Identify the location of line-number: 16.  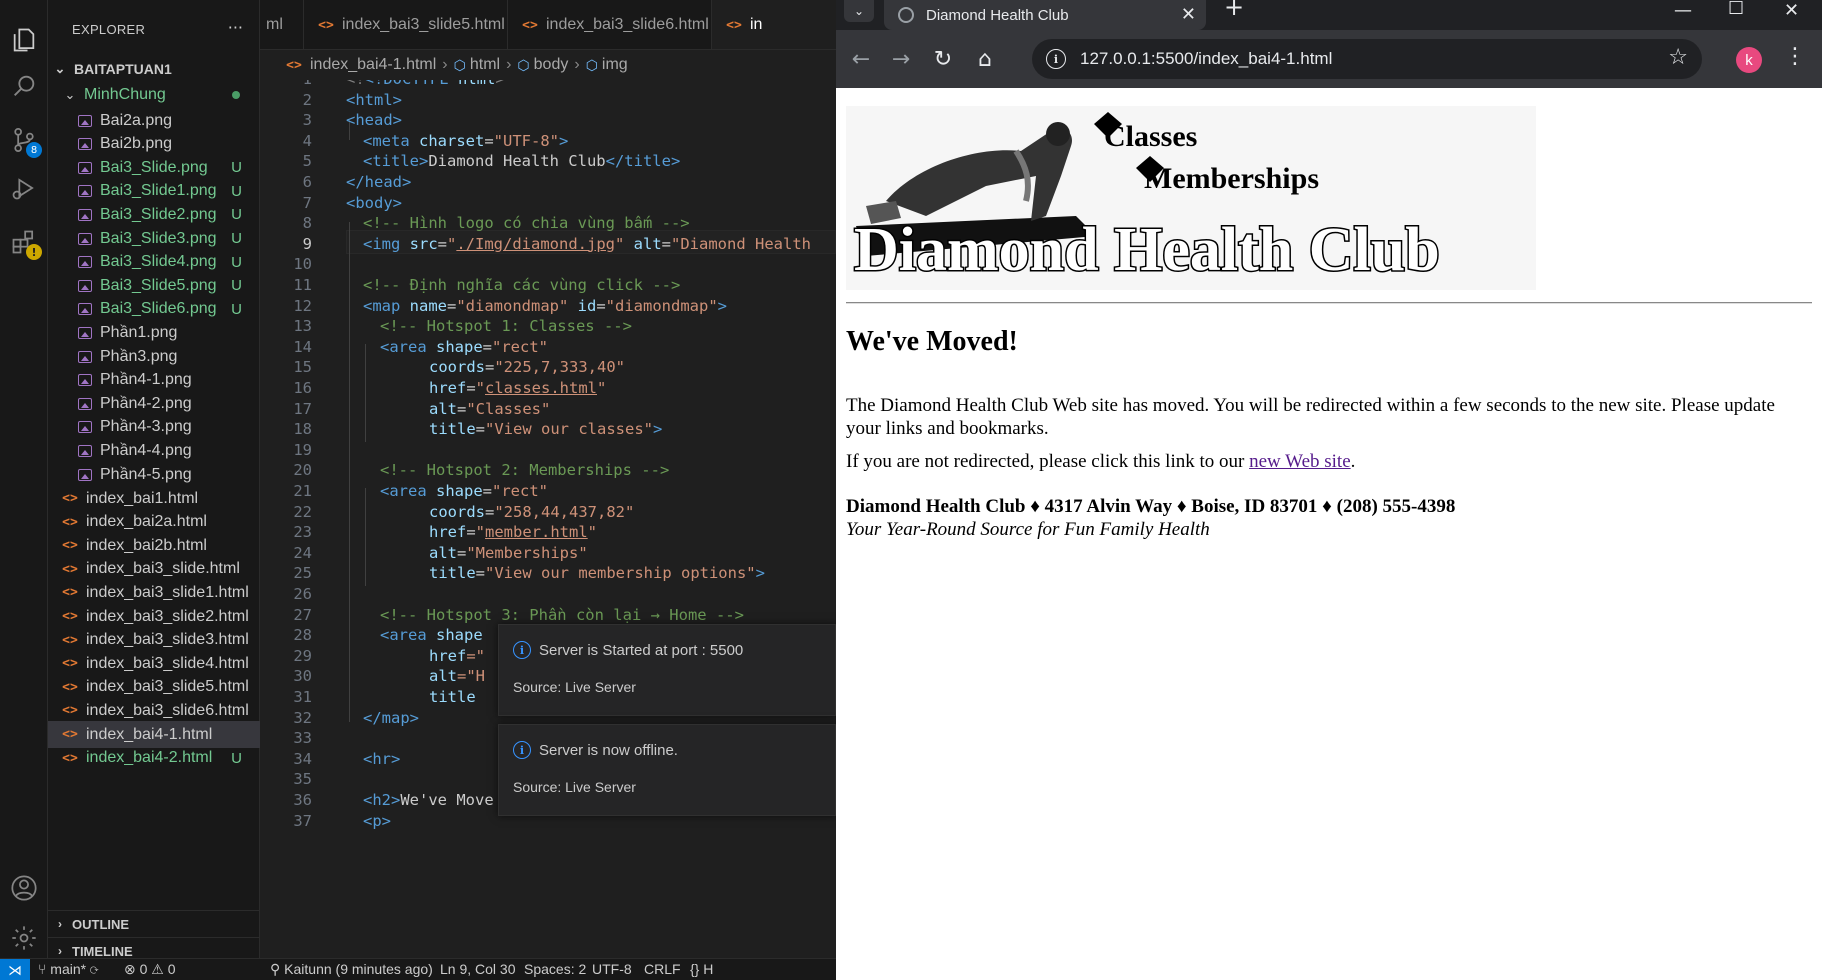
(302, 388).